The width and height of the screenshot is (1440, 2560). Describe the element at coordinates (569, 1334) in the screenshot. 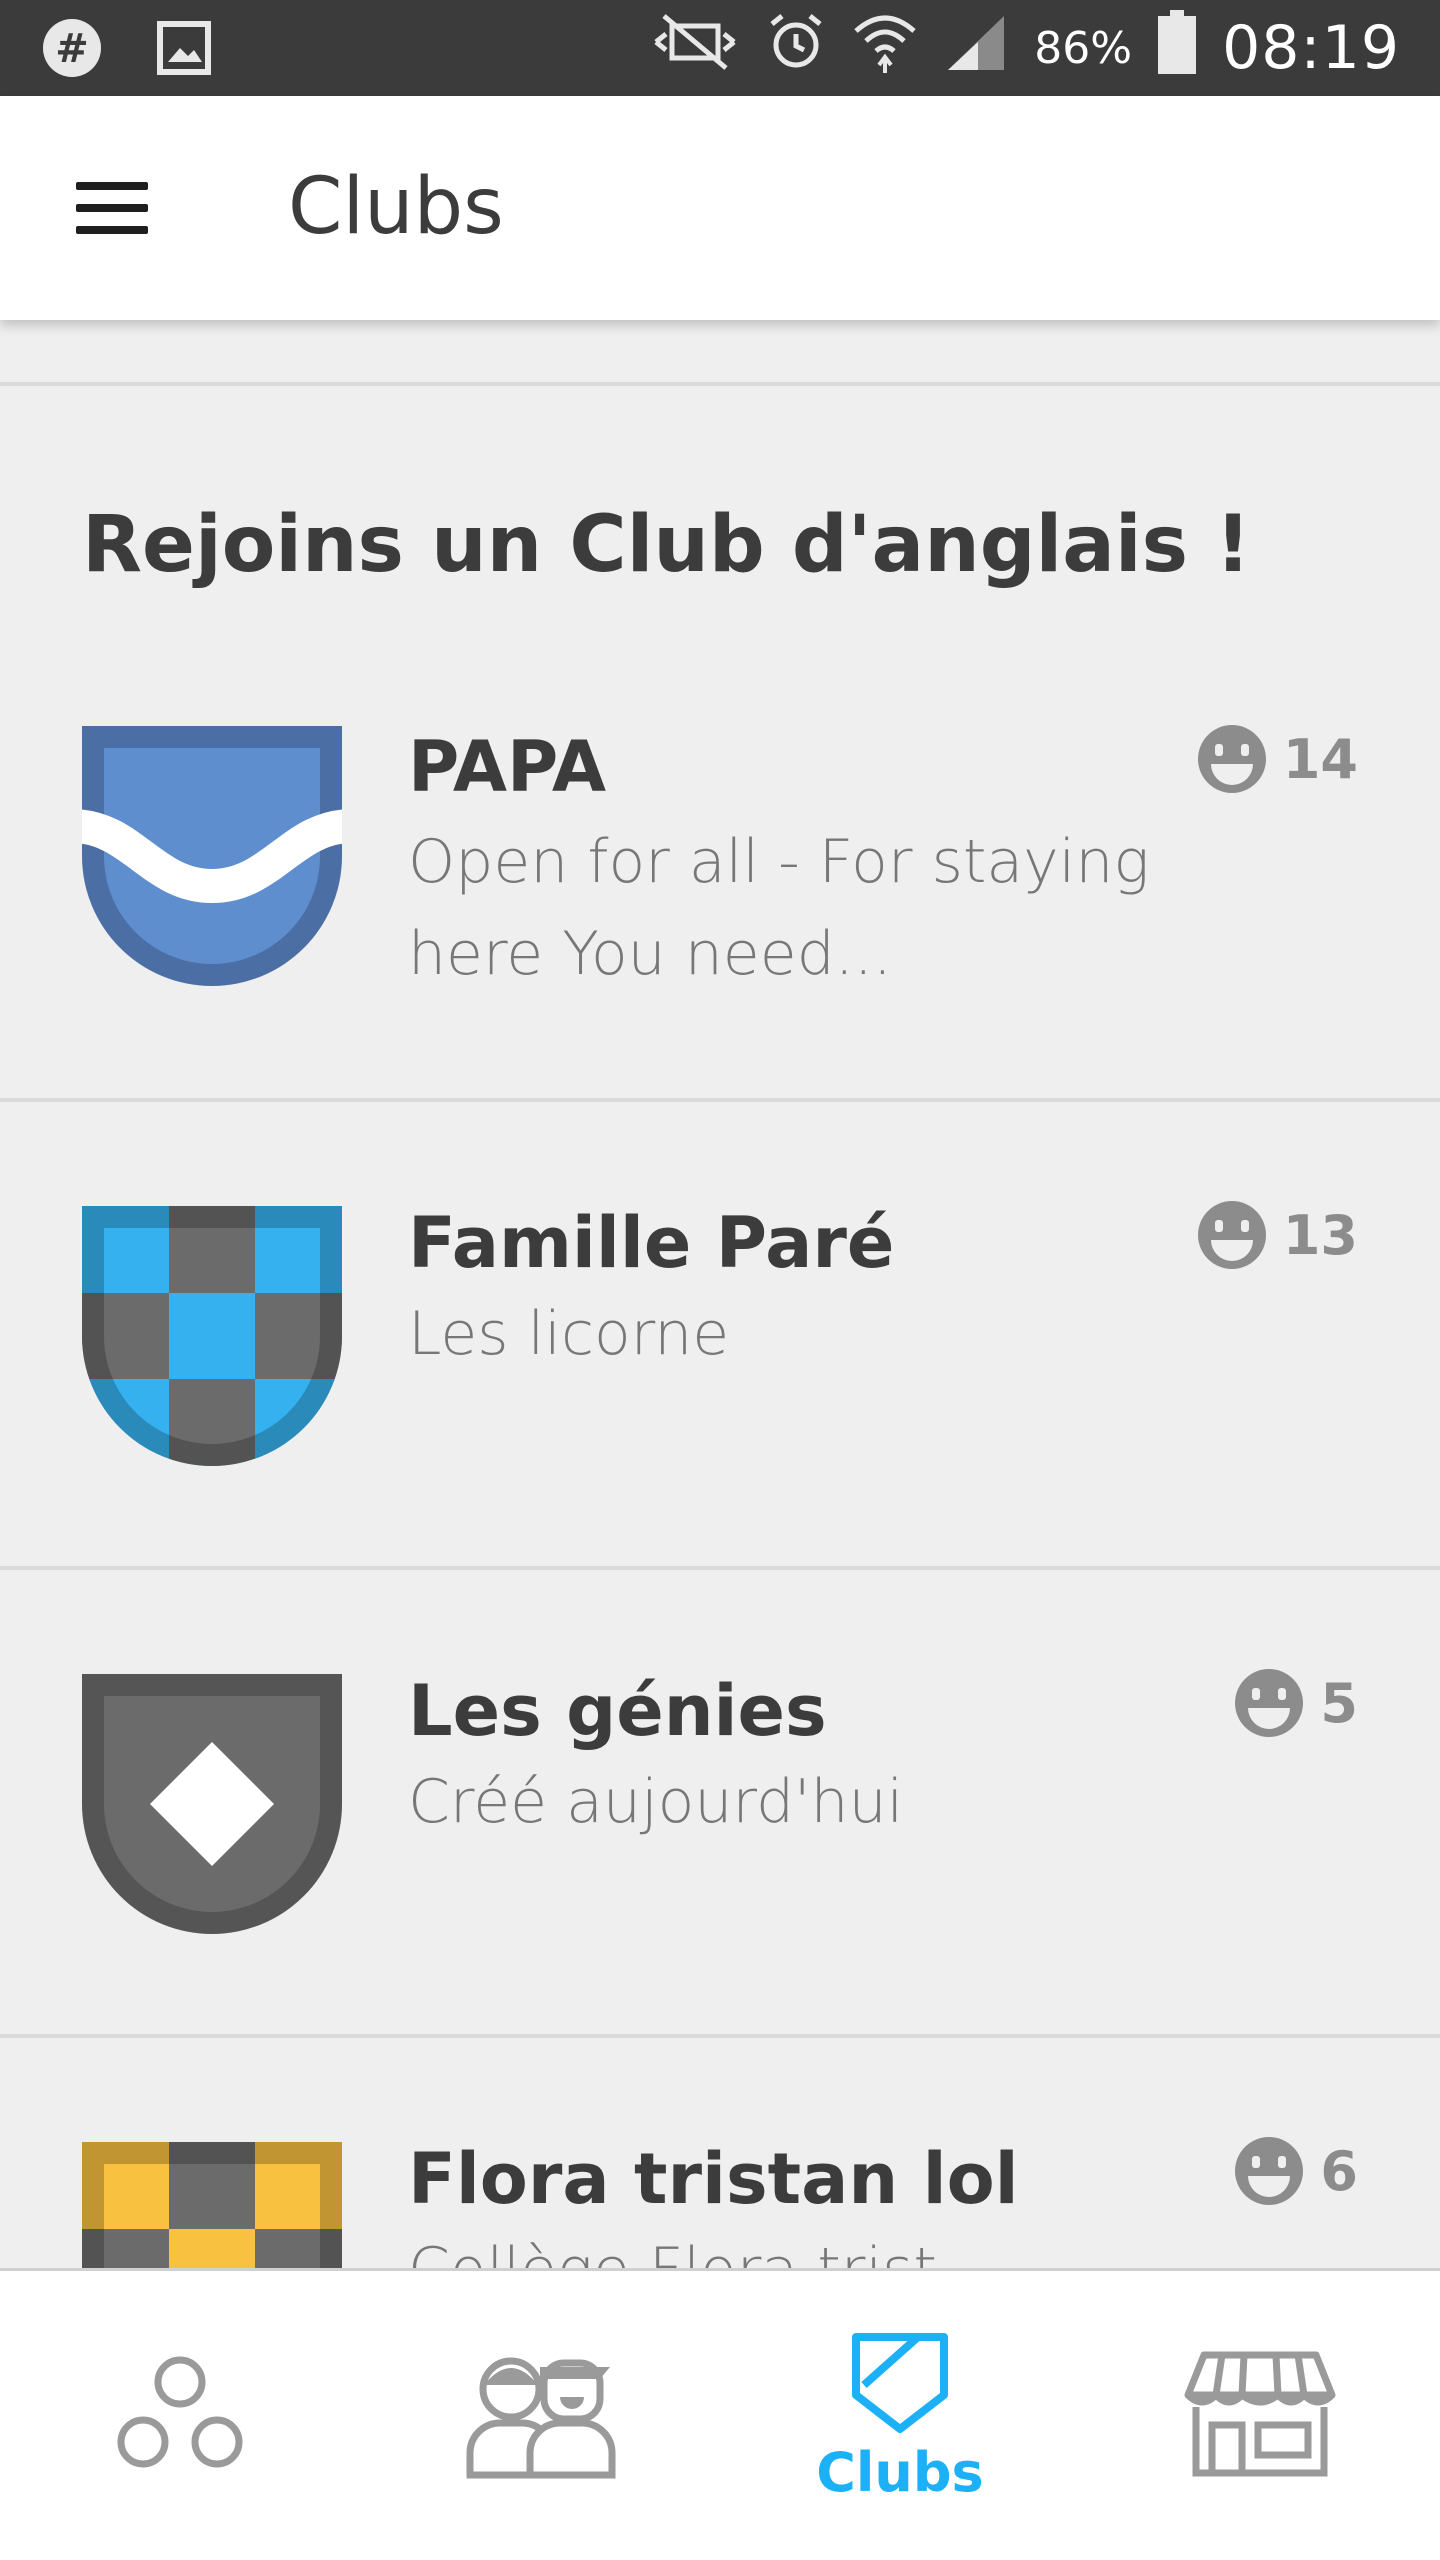

I see `club-description: Les licorne` at that location.